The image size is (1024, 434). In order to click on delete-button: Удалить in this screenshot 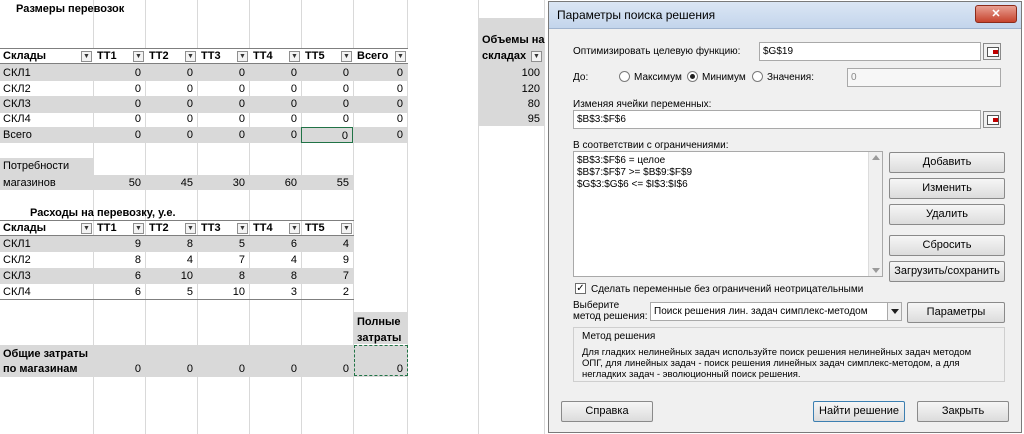, I will do `click(947, 214)`.